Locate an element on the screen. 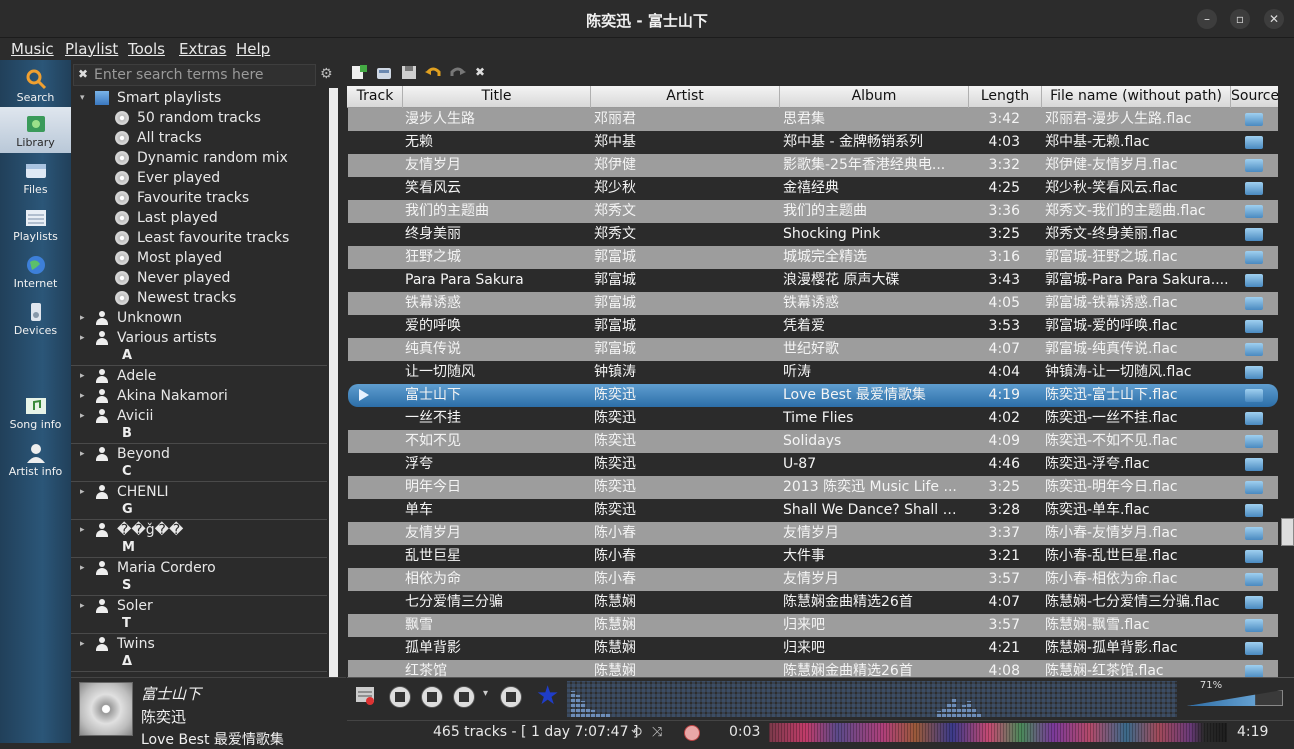 The width and height of the screenshot is (1294, 749). column-header-length: Length is located at coordinates (1005, 97).